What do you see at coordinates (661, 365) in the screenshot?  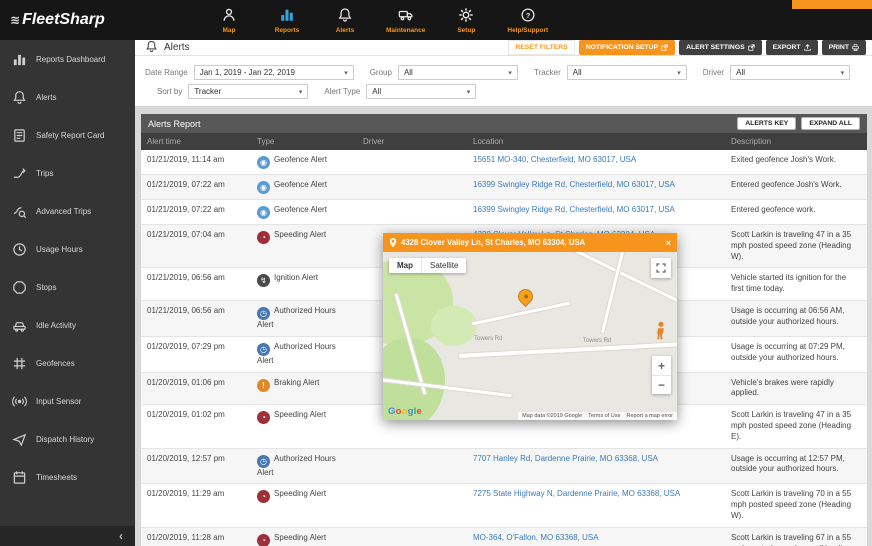 I see `zoom-in-button: +` at bounding box center [661, 365].